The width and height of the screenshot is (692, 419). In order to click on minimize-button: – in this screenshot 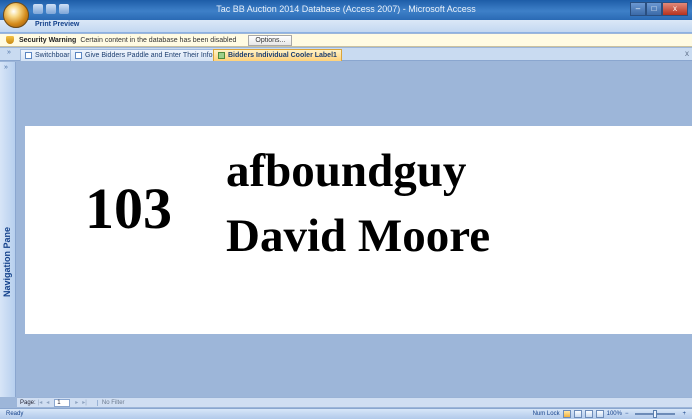, I will do `click(638, 9)`.